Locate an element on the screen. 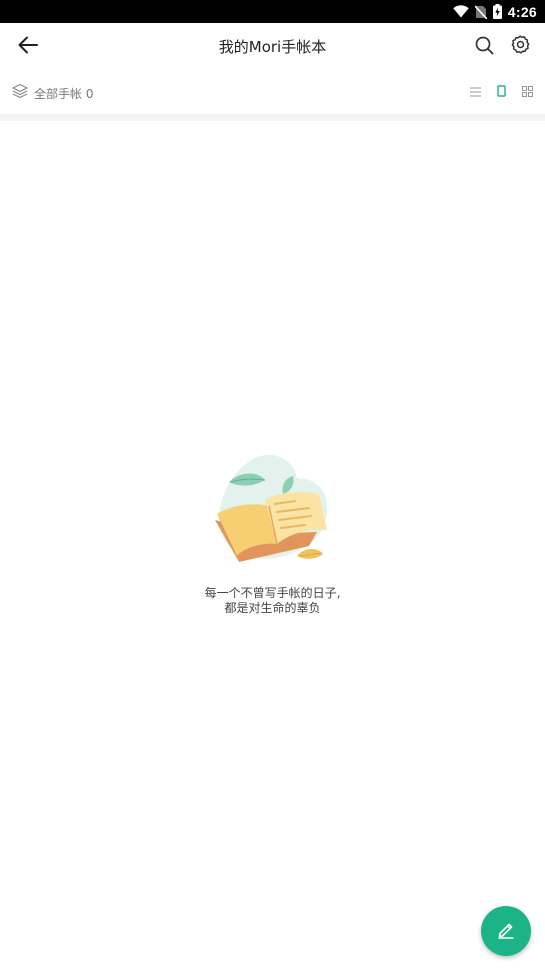  search-icon is located at coordinates (484, 47).